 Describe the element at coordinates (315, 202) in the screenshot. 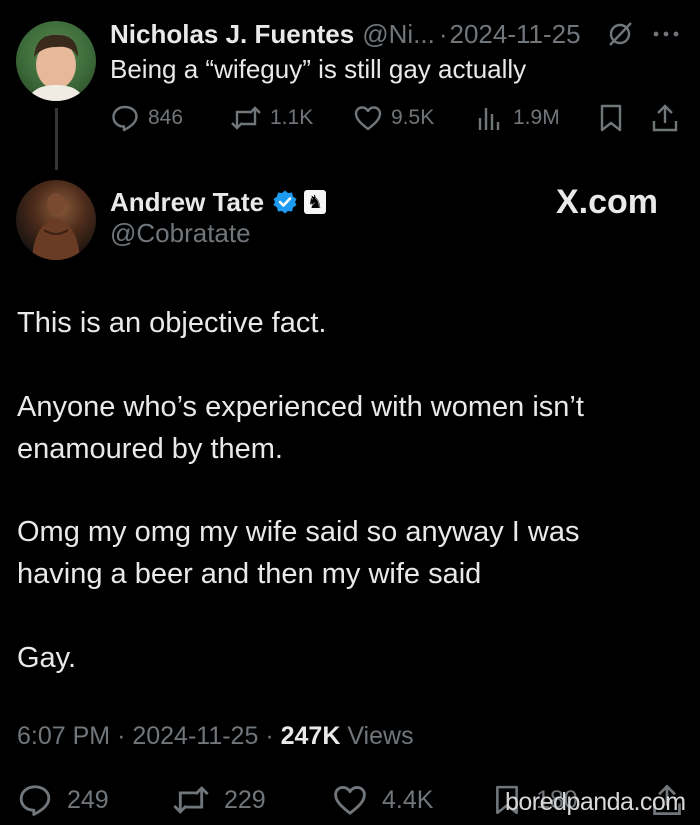

I see `chess-knight-icon: ♞` at that location.